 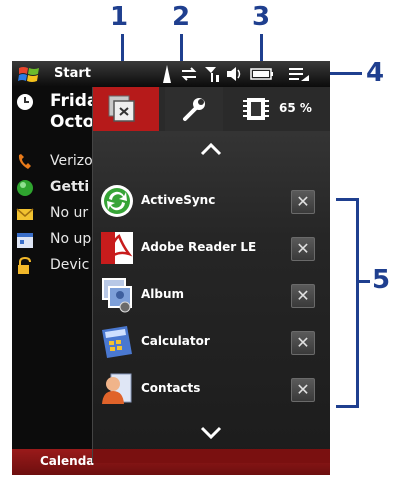 What do you see at coordinates (67, 461) in the screenshot?
I see `calendar-softkey: Calenda` at bounding box center [67, 461].